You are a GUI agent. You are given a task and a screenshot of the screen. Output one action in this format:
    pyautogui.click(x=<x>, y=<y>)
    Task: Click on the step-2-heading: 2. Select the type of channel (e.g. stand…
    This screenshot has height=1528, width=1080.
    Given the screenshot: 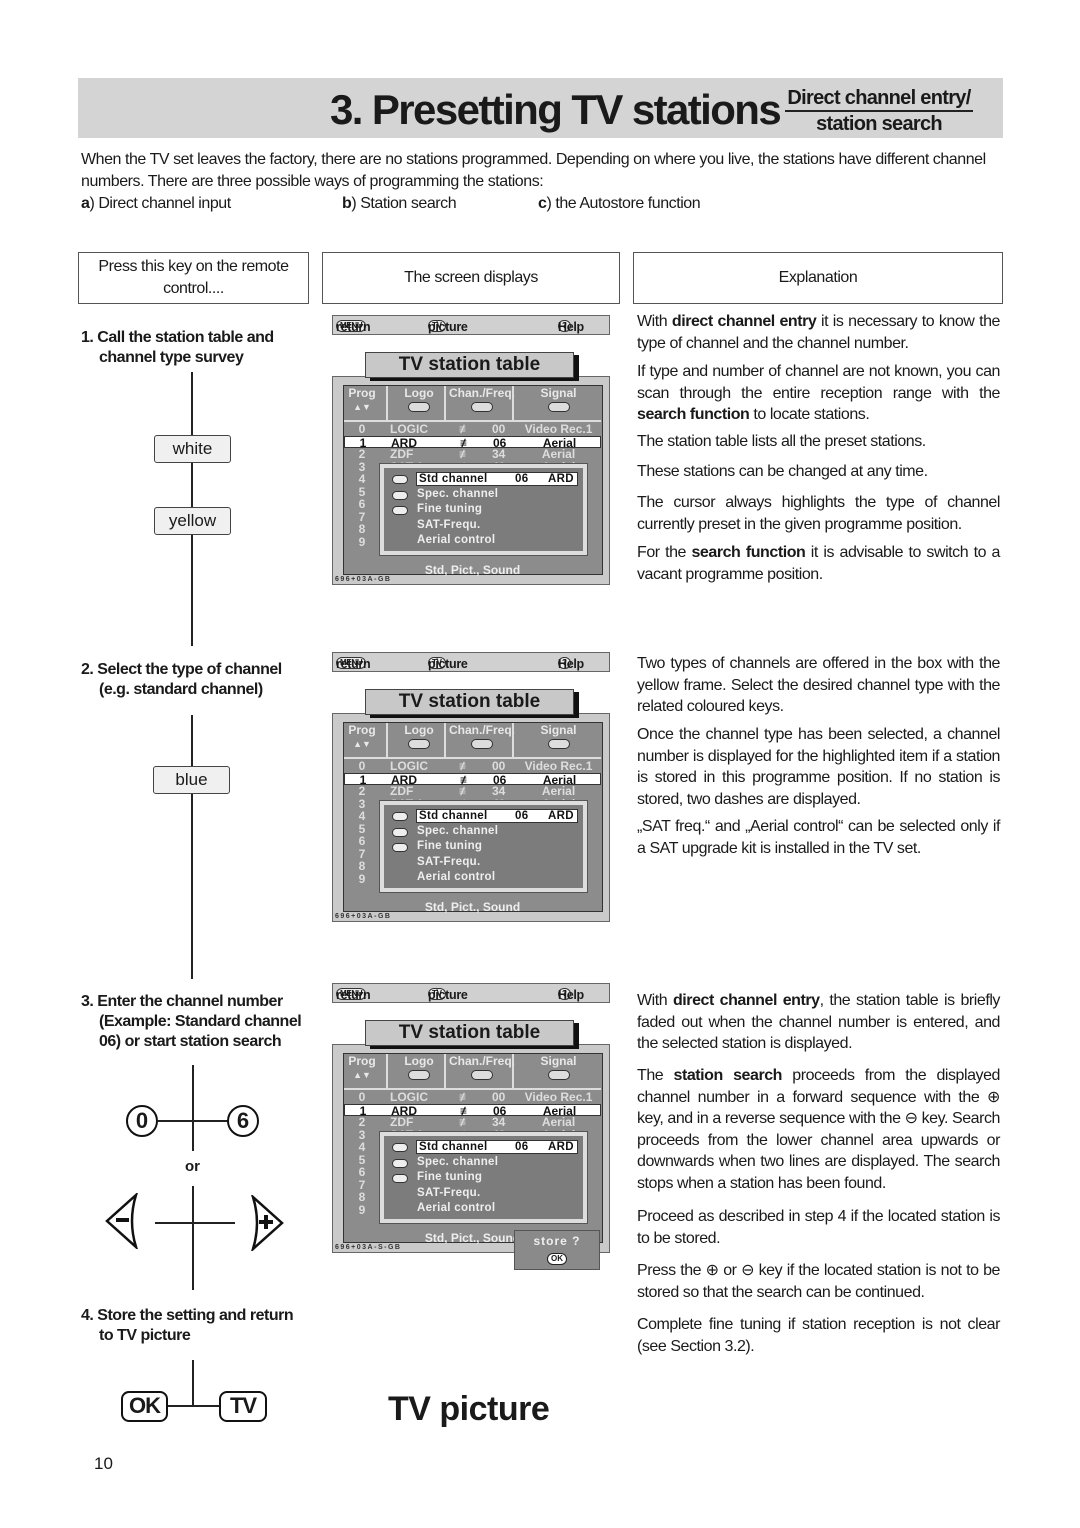 What is the action you would take?
    pyautogui.click(x=181, y=679)
    